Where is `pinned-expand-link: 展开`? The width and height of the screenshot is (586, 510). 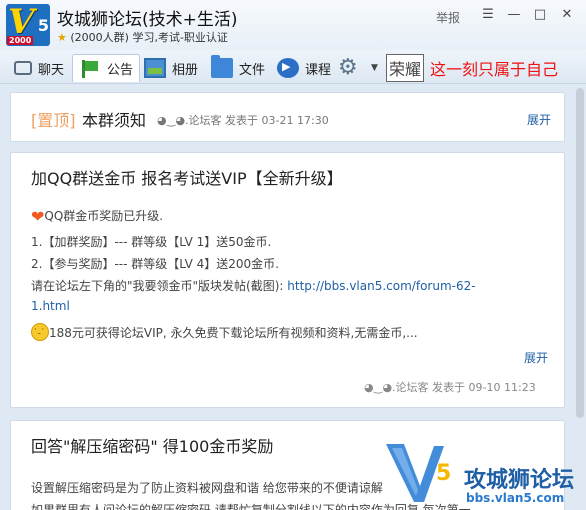 pinned-expand-link: 展开 is located at coordinates (539, 119).